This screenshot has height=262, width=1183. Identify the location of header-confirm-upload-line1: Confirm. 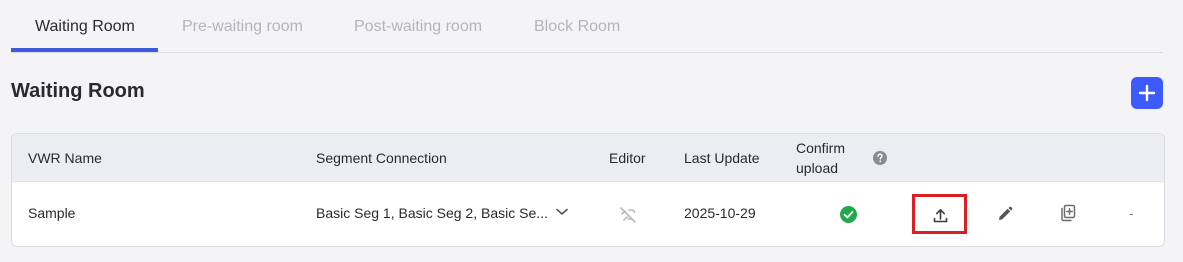
(821, 148).